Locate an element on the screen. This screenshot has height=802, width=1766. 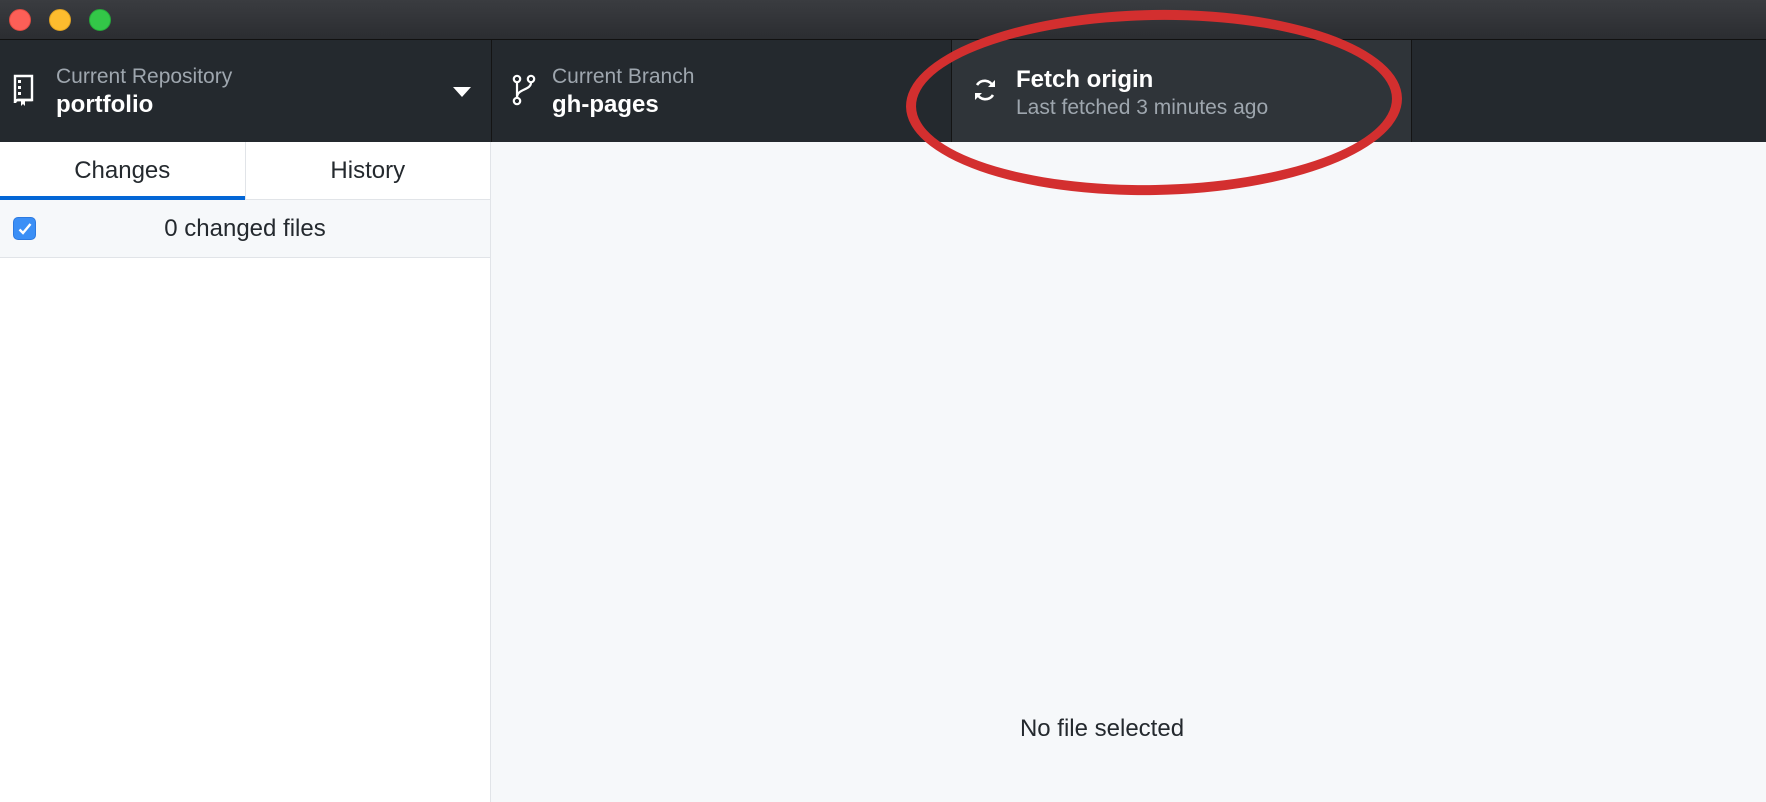
checkmark-icon is located at coordinates (24, 228).